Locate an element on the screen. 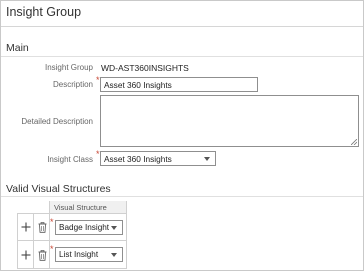 The image size is (364, 271). visual-structure-column-header: Visual Structure is located at coordinates (88, 207).